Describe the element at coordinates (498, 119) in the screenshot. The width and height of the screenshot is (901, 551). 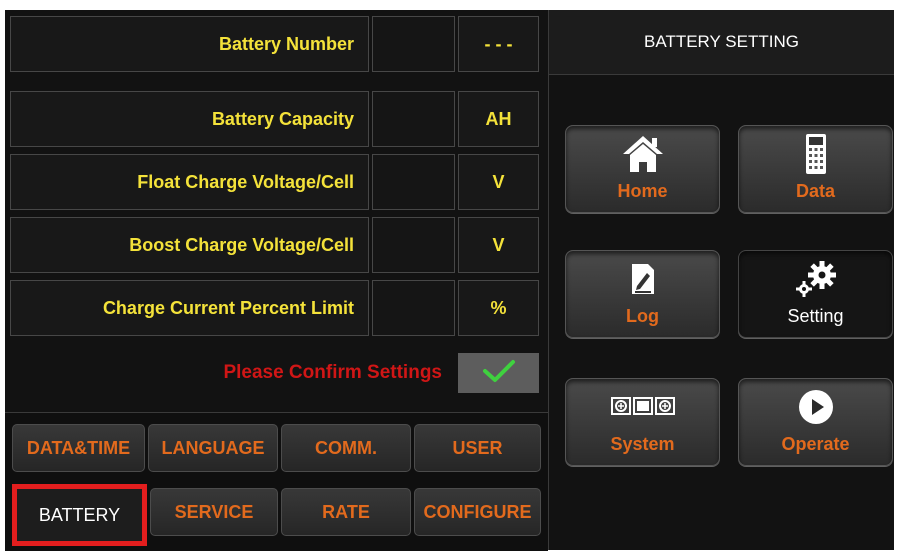
I see `unit-battery-capacity: AH` at that location.